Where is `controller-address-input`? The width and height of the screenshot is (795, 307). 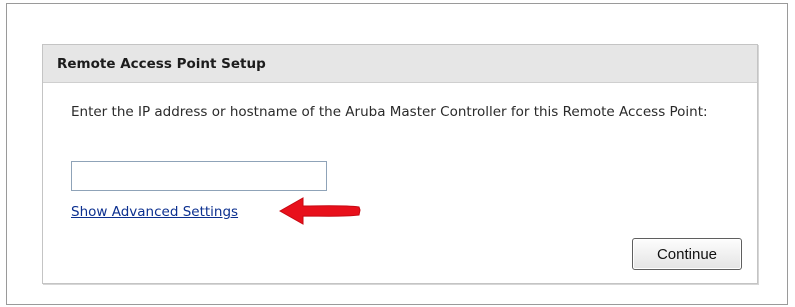 controller-address-input is located at coordinates (199, 176).